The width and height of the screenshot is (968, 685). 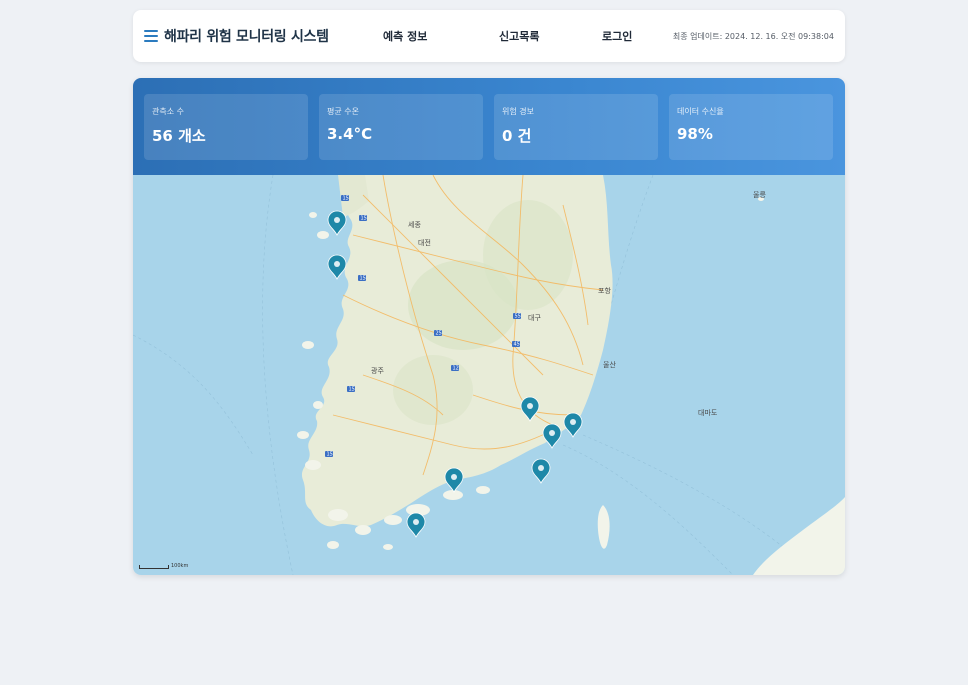 What do you see at coordinates (456, 369) in the screenshot?
I see `svg-text: 12` at bounding box center [456, 369].